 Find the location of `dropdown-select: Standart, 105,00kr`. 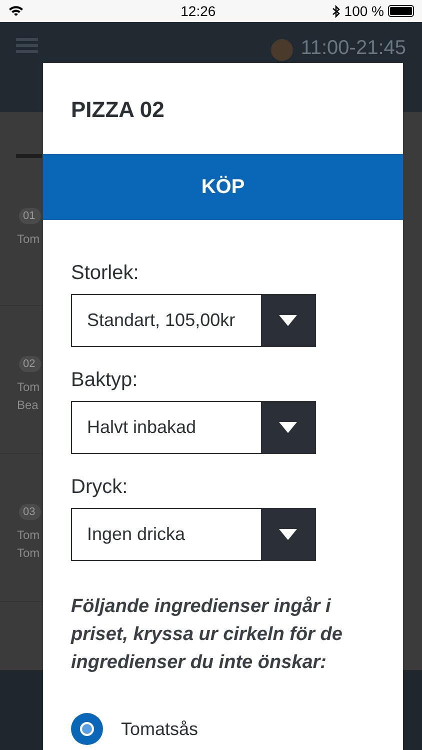

dropdown-select: Standart, 105,00kr is located at coordinates (193, 320).